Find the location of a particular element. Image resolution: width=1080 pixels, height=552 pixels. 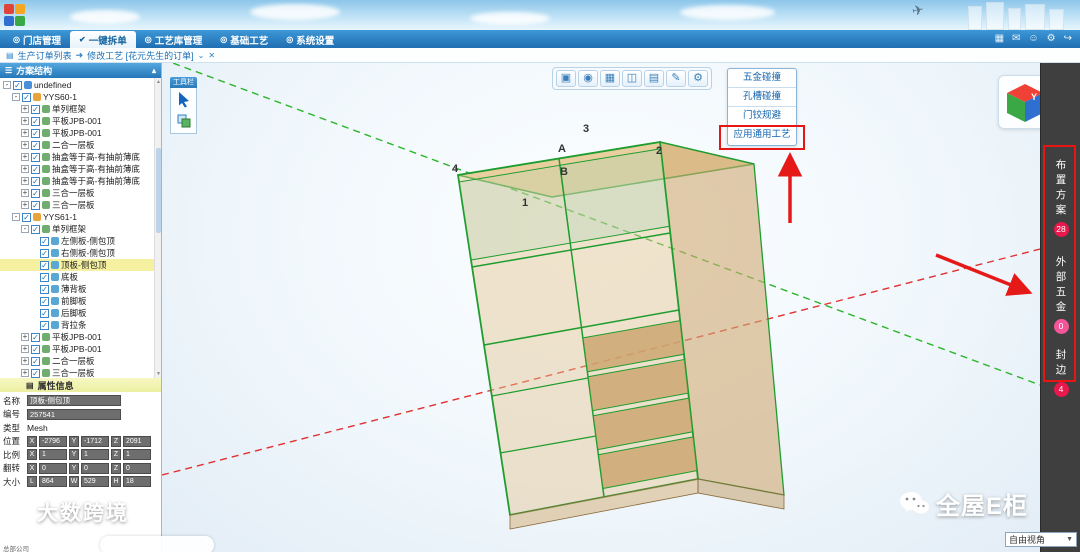

sidebar-group-0: 布置方案 28 is located at coordinates (1060, 197).